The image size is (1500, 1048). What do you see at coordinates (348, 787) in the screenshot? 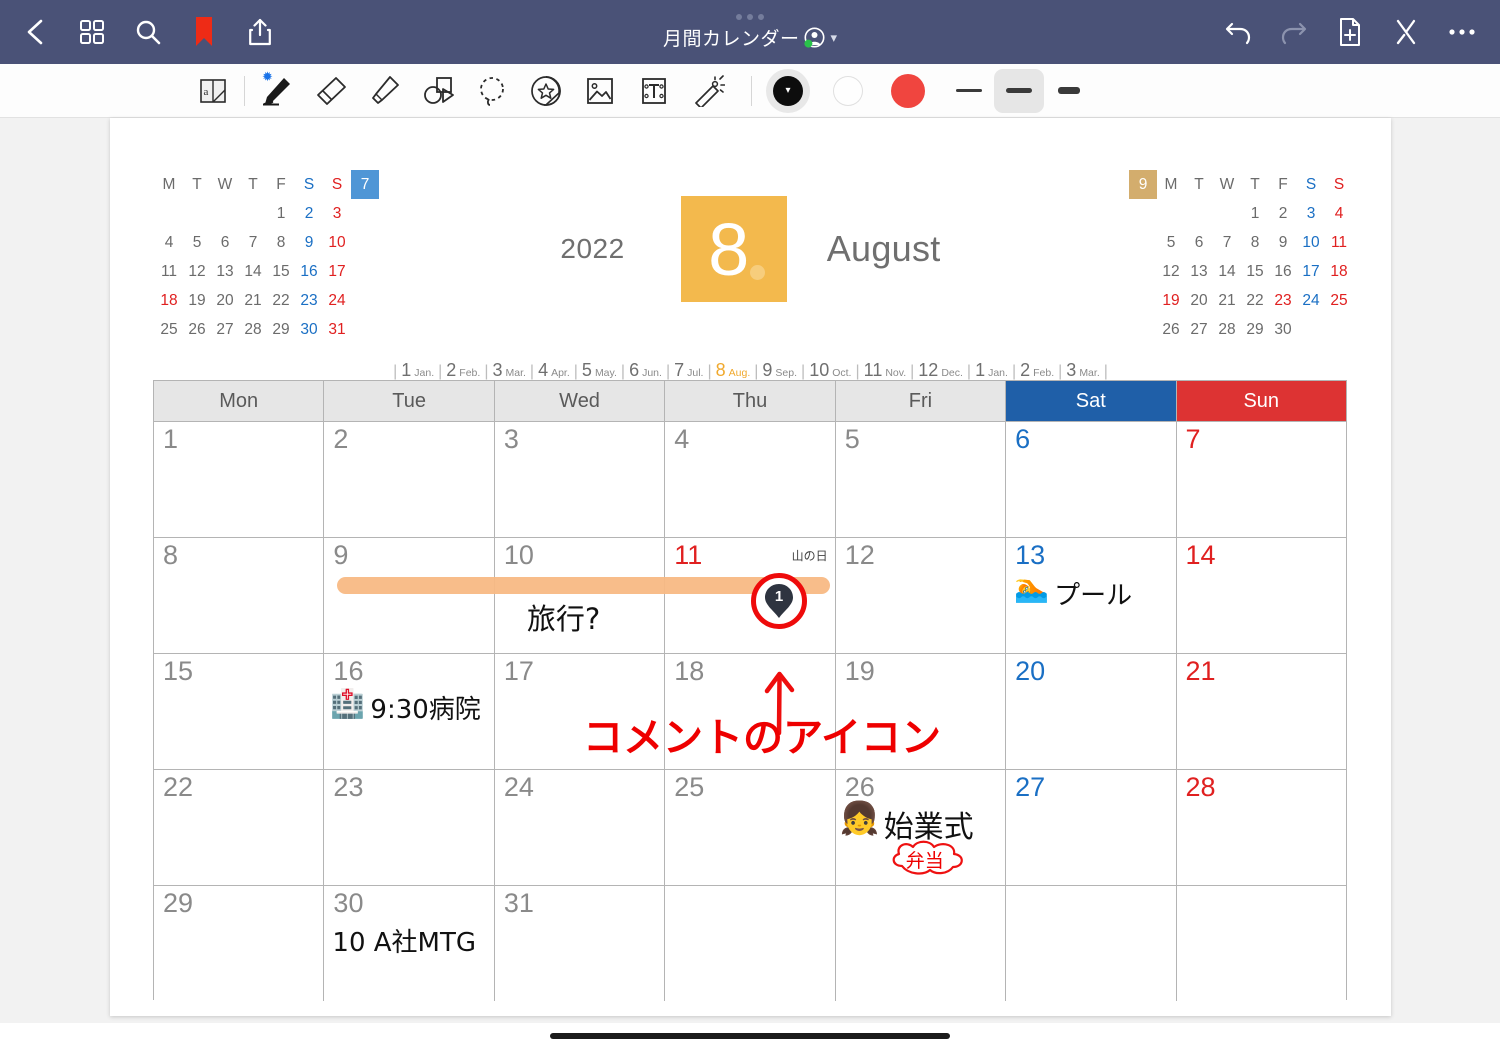
I see `day-number: 23` at bounding box center [348, 787].